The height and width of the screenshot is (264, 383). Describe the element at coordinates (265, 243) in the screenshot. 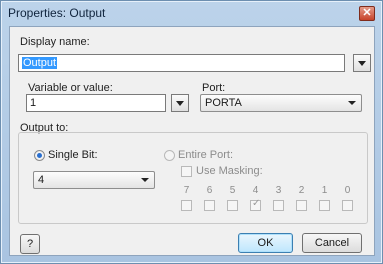

I see `ok-button: OK` at that location.